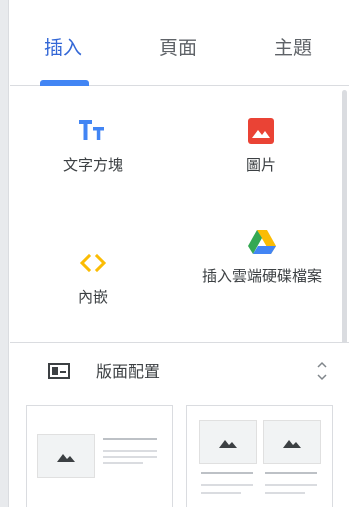 The image size is (349, 507). What do you see at coordinates (63, 48) in the screenshot?
I see `tab-insert: 插入` at bounding box center [63, 48].